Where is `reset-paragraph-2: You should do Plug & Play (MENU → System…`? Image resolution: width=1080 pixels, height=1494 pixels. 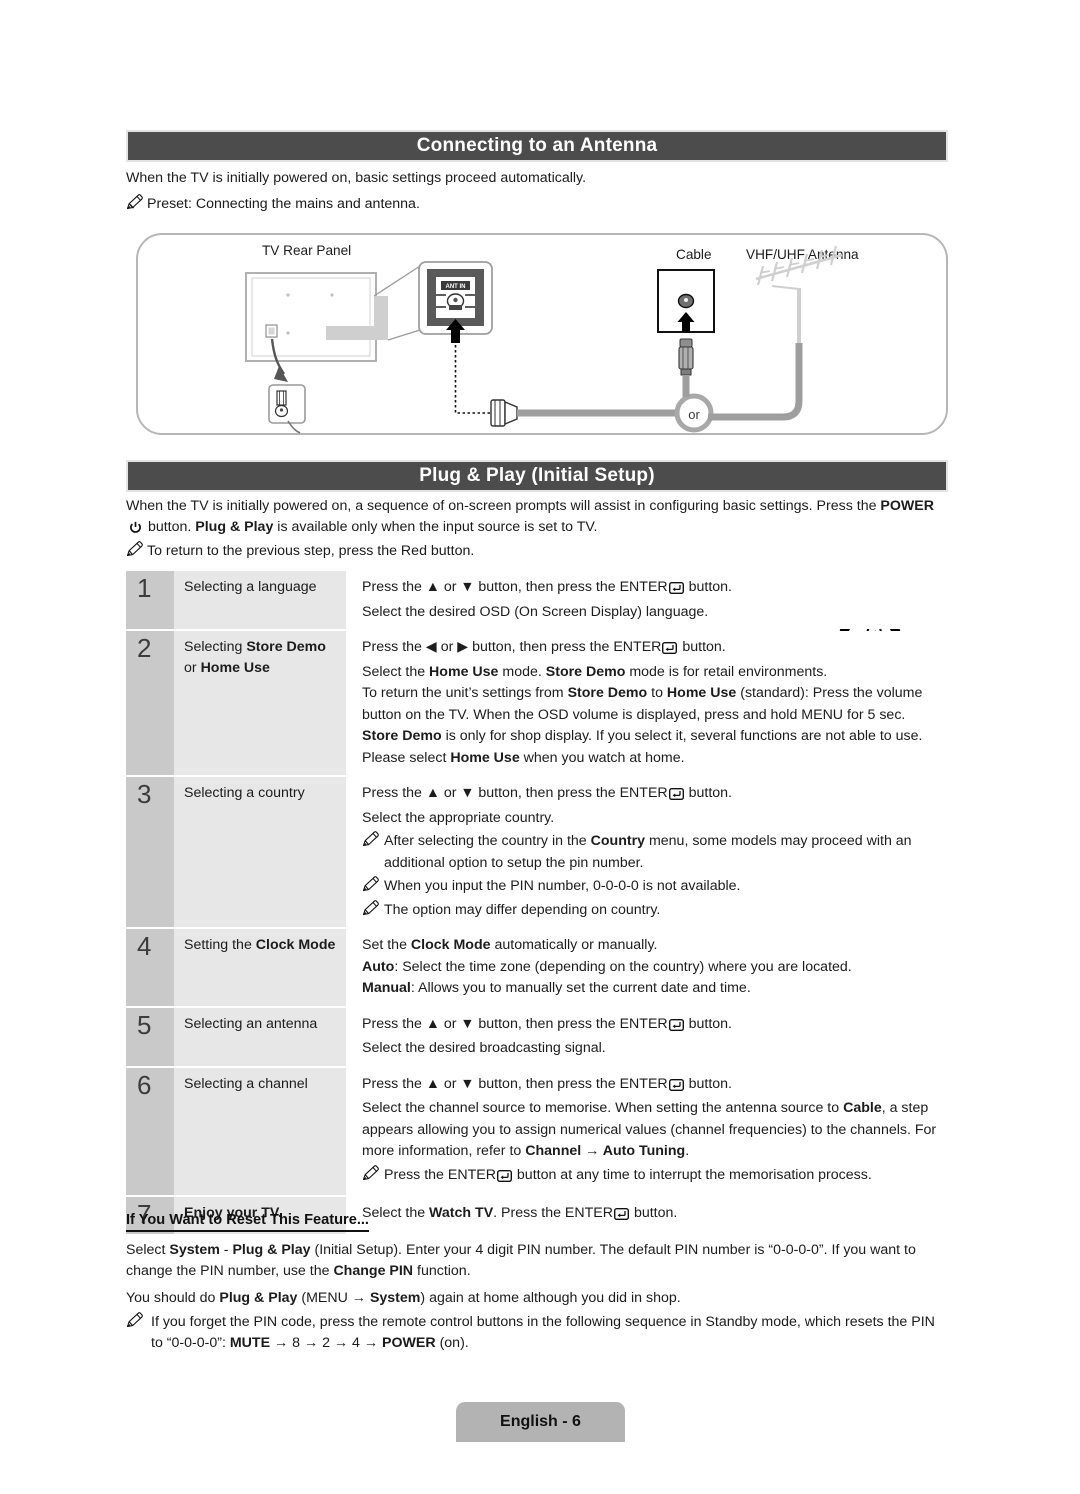 reset-paragraph-2: You should do Plug & Play (MENU → System… is located at coordinates (403, 1298).